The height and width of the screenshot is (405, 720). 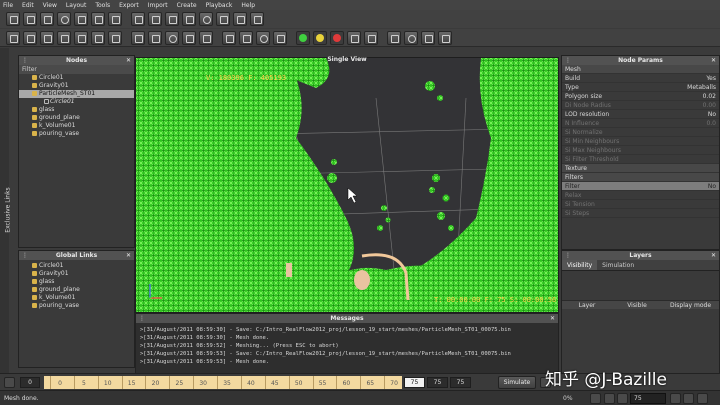 I want to click on view-front-icon, so click(x=13, y=37).